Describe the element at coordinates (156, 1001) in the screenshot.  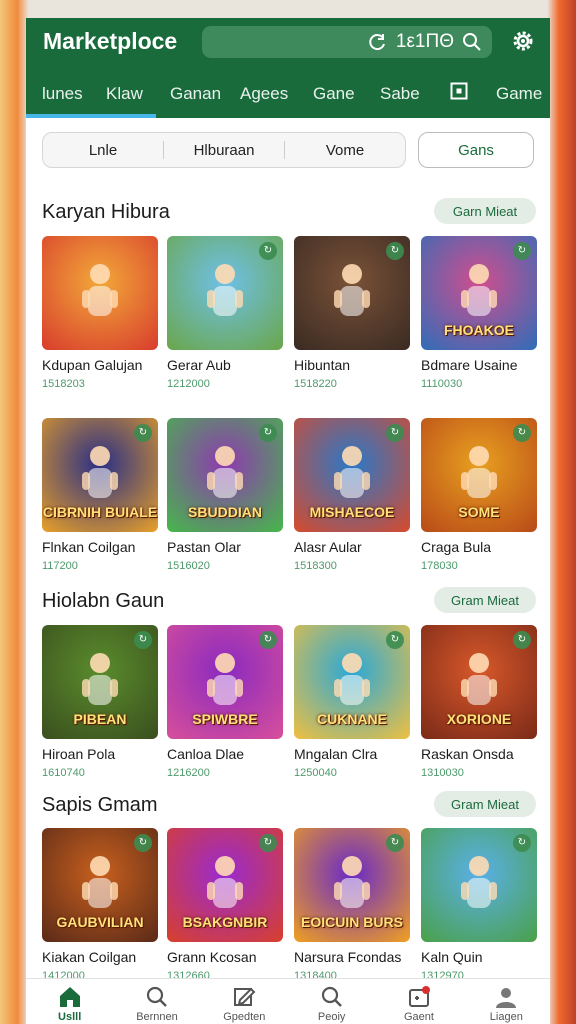
I see `nav-item-bernnen: Bernnen` at that location.